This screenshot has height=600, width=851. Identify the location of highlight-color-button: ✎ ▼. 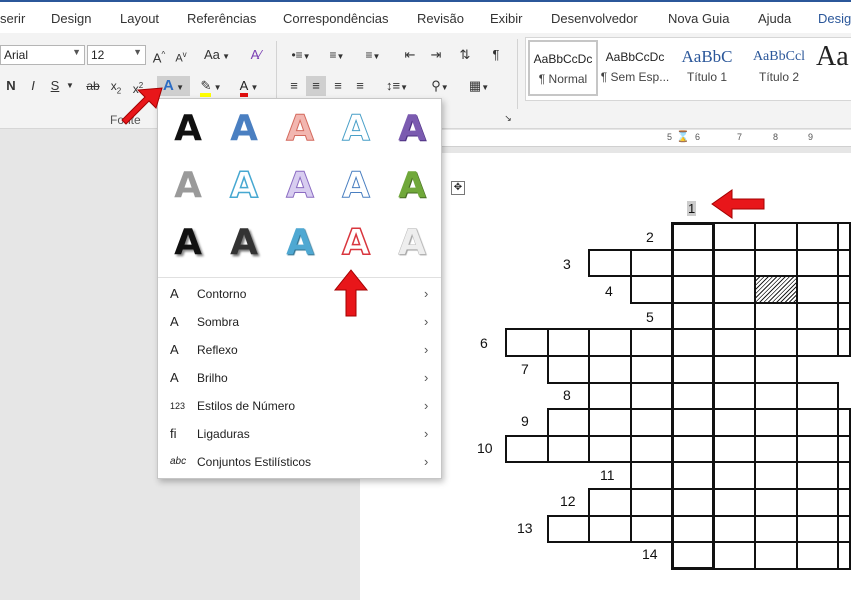
(211, 86).